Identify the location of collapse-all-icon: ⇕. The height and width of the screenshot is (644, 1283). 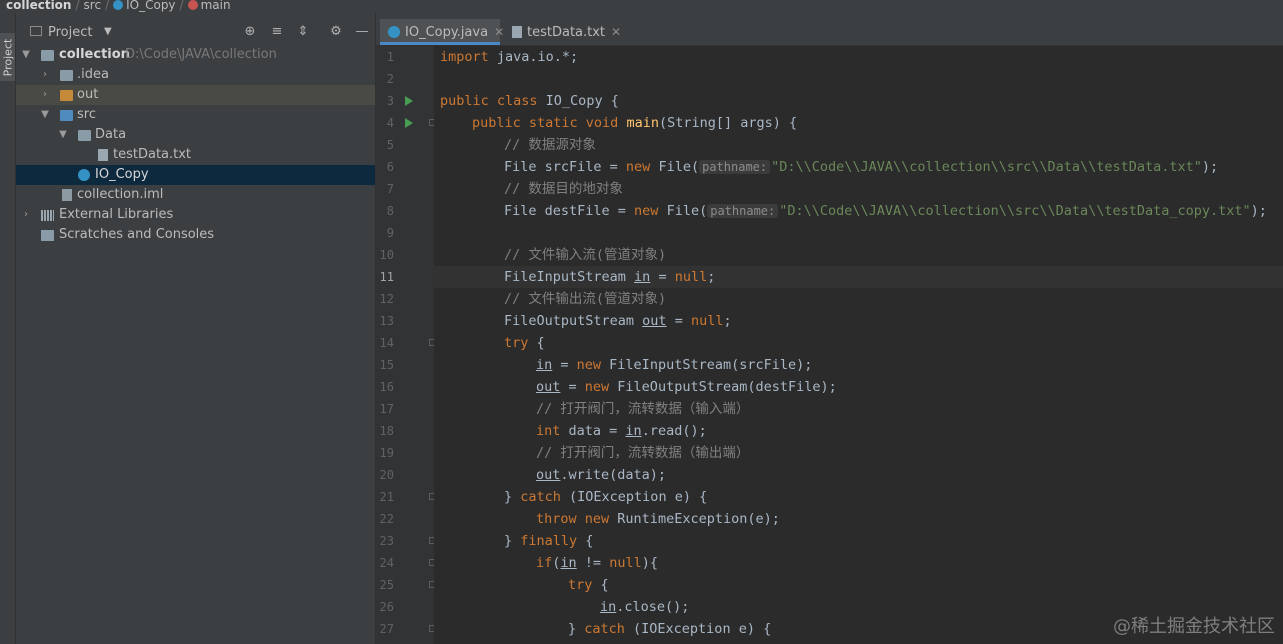
(303, 32).